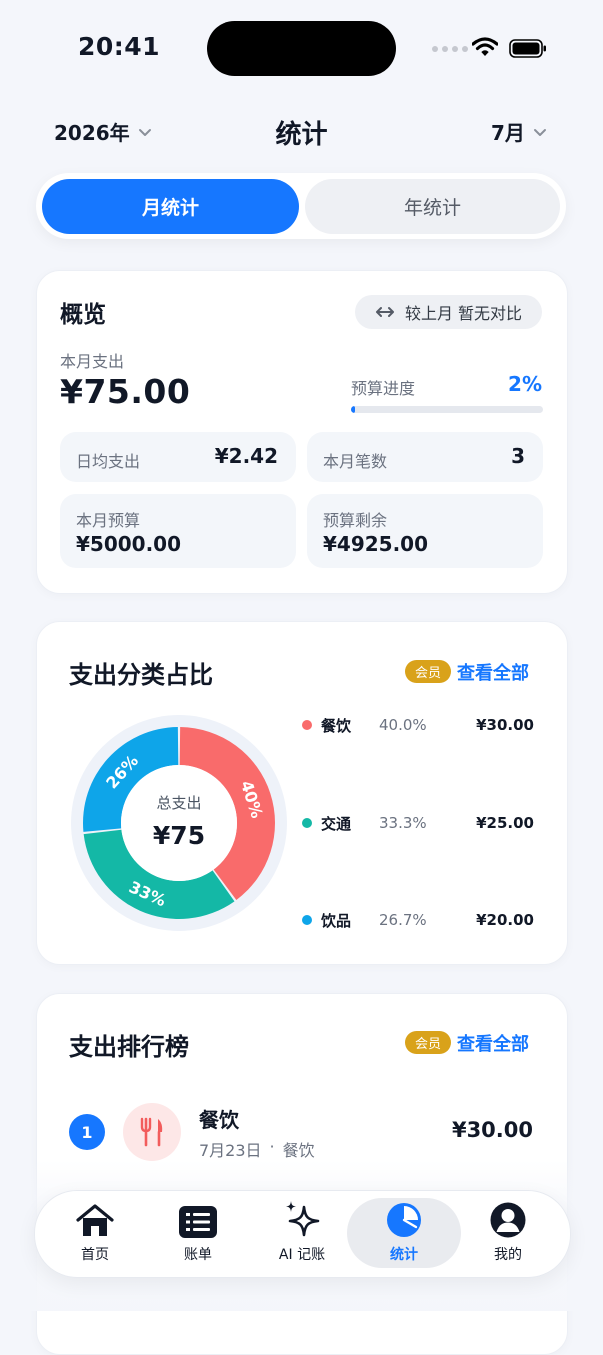 The height and width of the screenshot is (1355, 603). Describe the element at coordinates (508, 133) in the screenshot. I see `month-label: 7月` at that location.